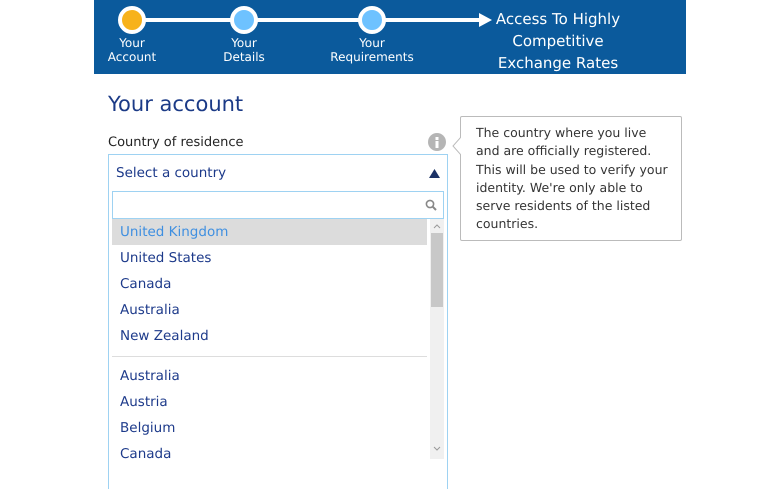  Describe the element at coordinates (431, 205) in the screenshot. I see `search-icon` at that location.